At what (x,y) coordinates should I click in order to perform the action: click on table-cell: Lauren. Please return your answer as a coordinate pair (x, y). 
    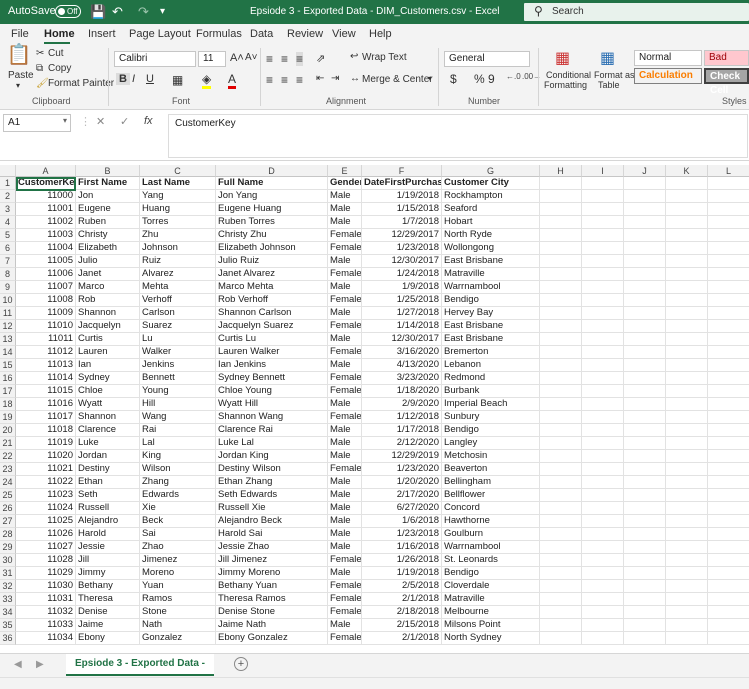
    Looking at the image, I should click on (108, 352).